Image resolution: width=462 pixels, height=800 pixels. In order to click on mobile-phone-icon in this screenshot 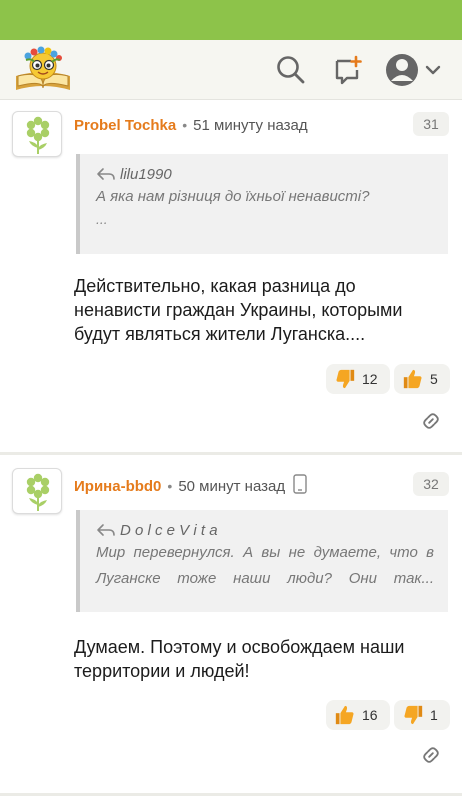, I will do `click(300, 486)`.